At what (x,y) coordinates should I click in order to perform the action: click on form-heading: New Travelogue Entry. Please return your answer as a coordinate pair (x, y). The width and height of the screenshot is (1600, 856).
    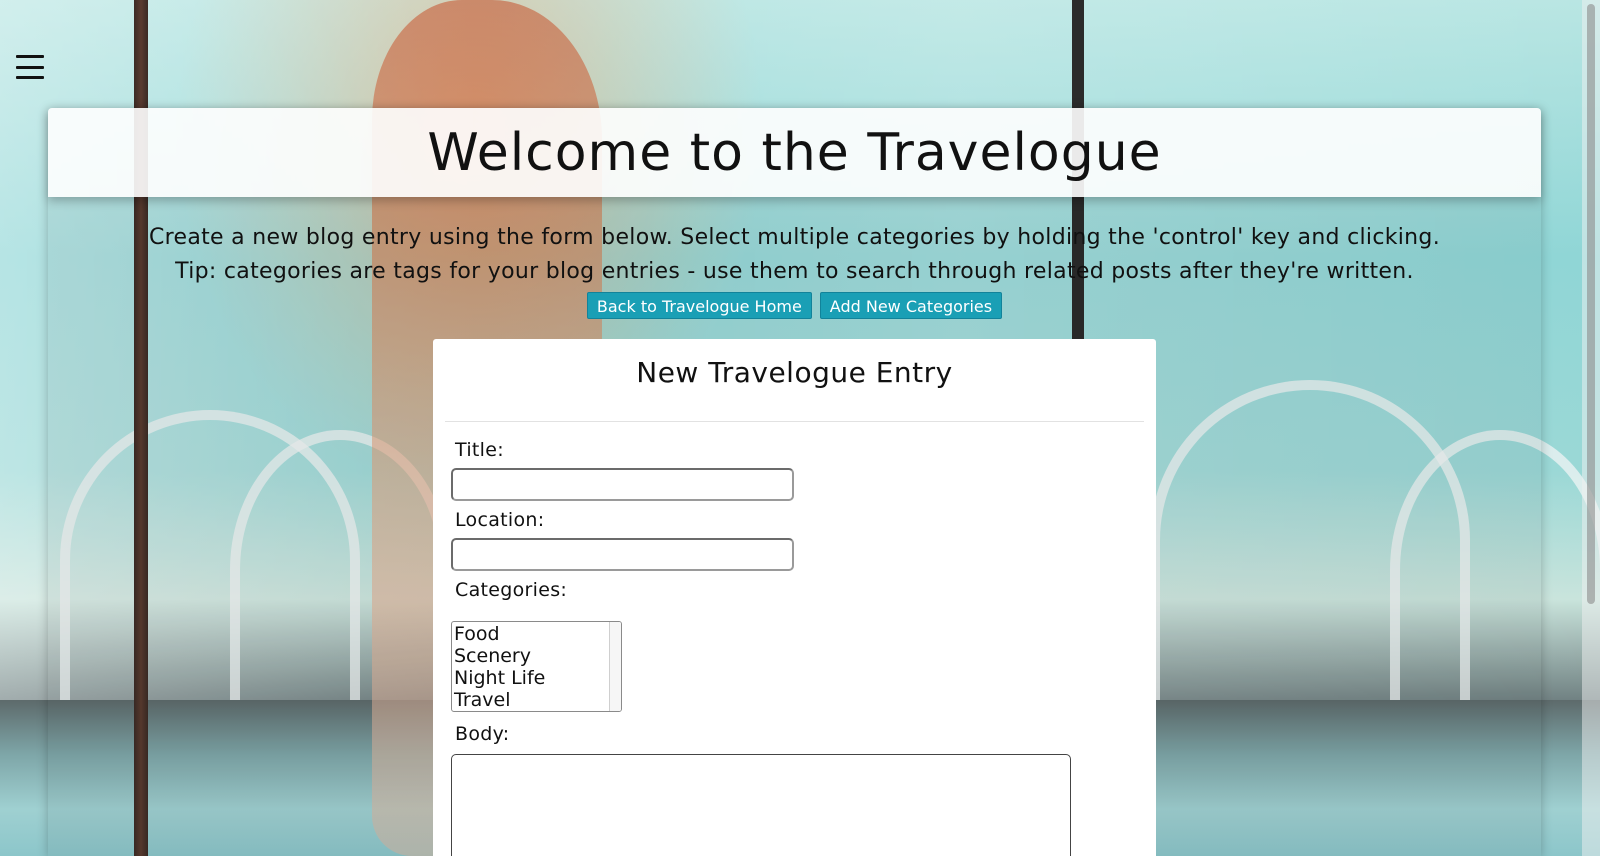
    Looking at the image, I should click on (794, 372).